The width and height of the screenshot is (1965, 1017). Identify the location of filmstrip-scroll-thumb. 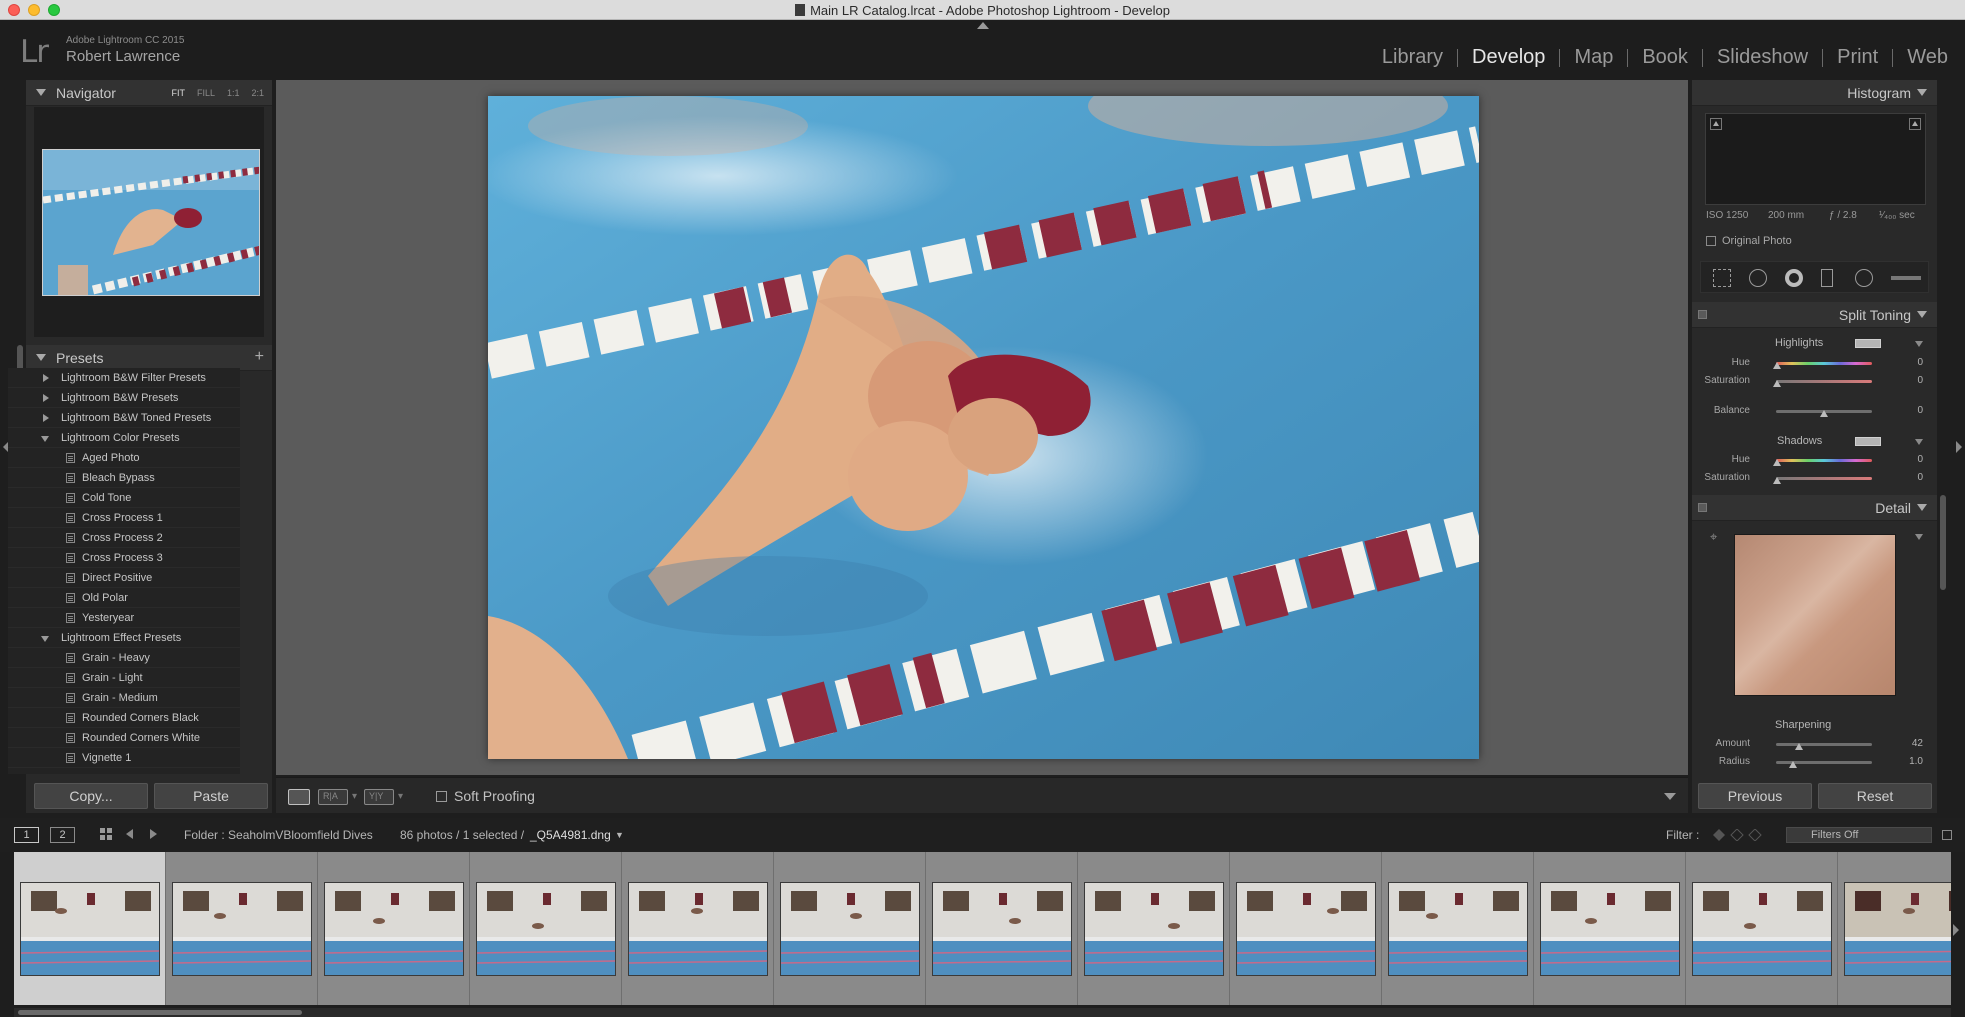
(160, 1012).